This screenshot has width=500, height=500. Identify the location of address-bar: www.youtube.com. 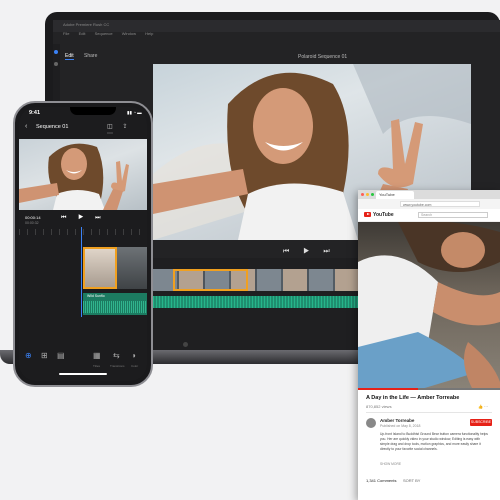
(440, 204).